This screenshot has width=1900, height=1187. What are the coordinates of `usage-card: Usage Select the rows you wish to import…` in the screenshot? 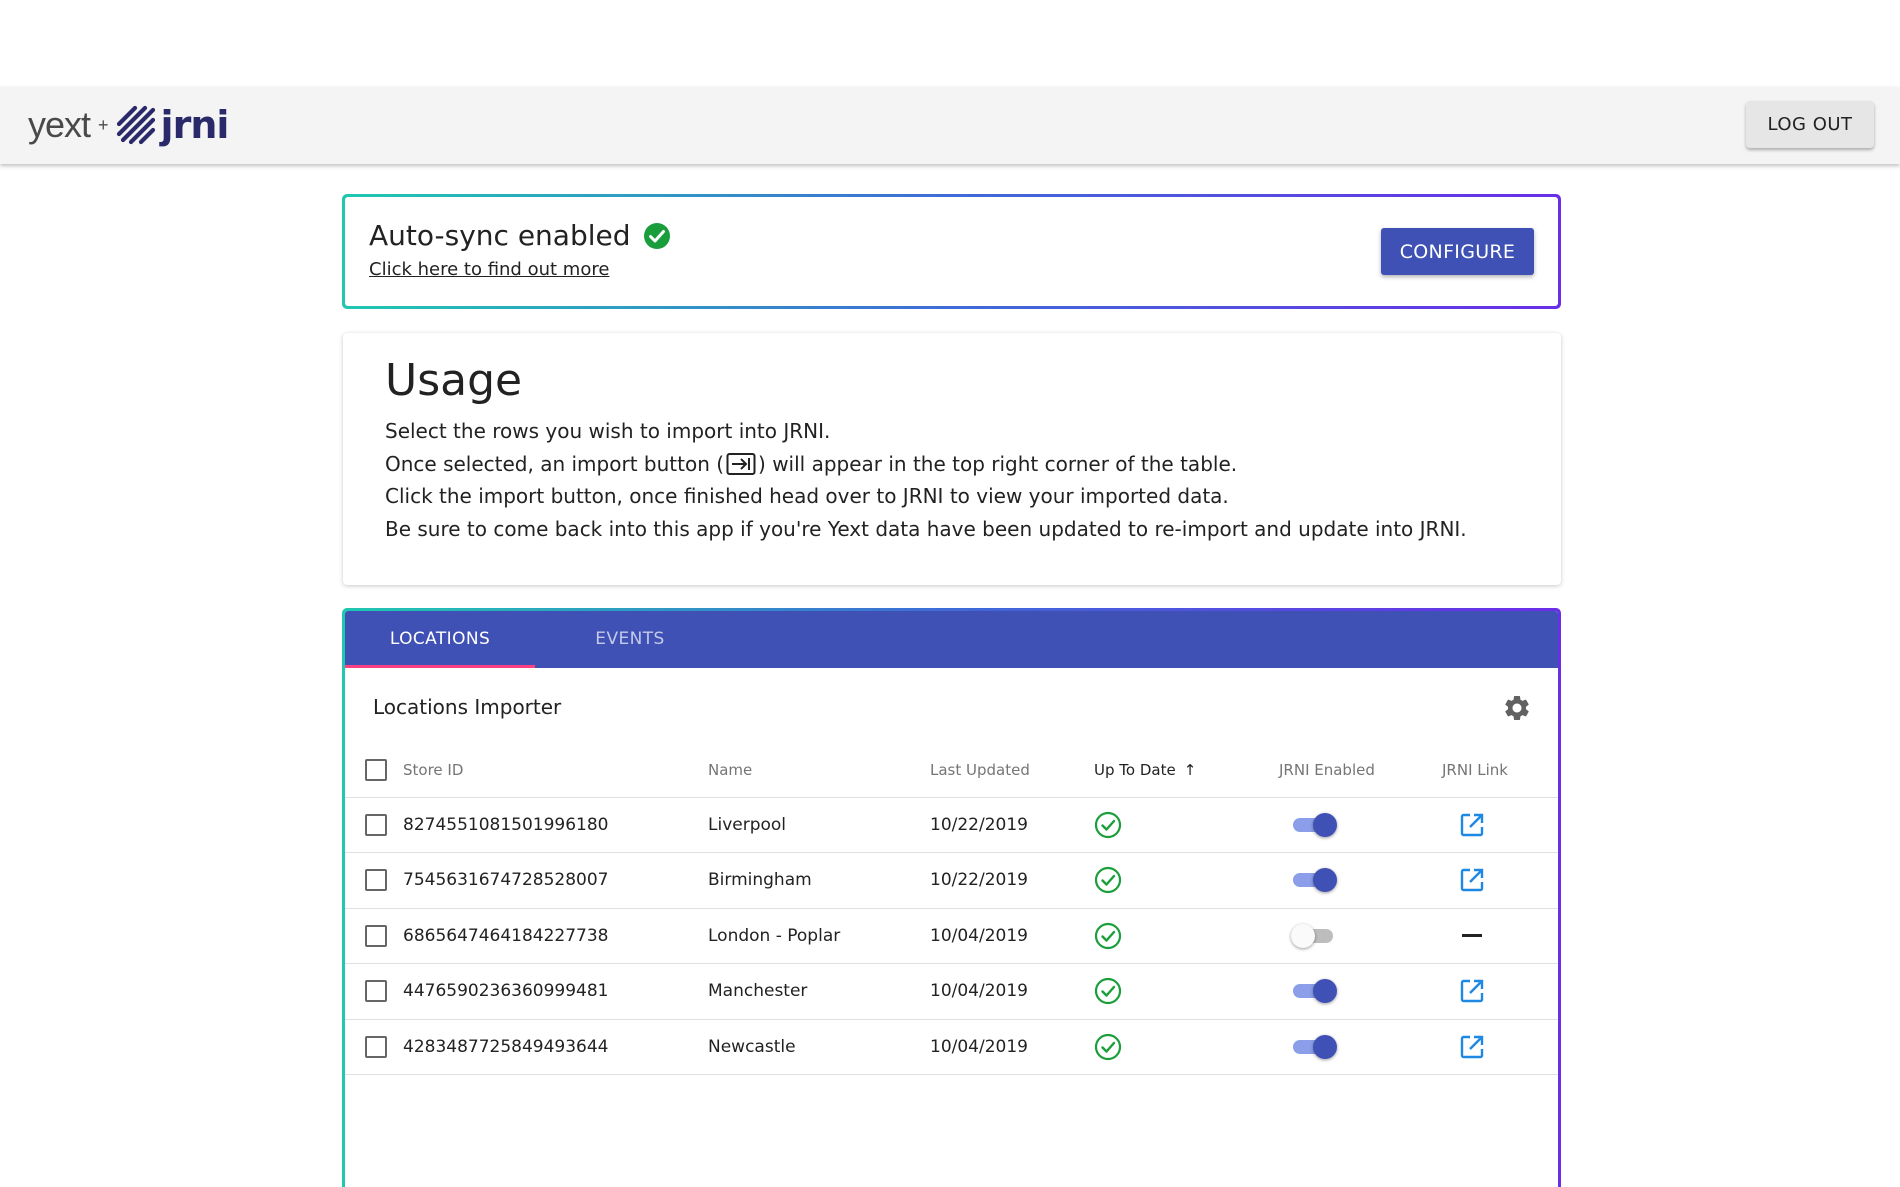 It's located at (952, 459).